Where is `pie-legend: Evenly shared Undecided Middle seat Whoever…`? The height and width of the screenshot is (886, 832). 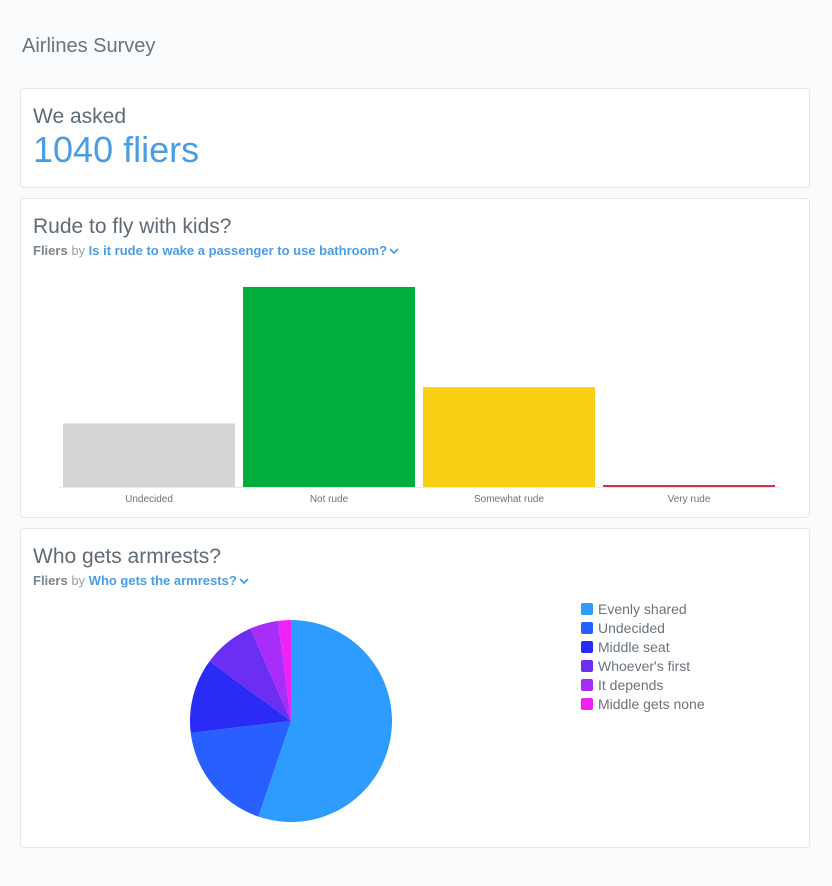
pie-legend: Evenly shared Undecided Middle seat Whoever… is located at coordinates (643, 656).